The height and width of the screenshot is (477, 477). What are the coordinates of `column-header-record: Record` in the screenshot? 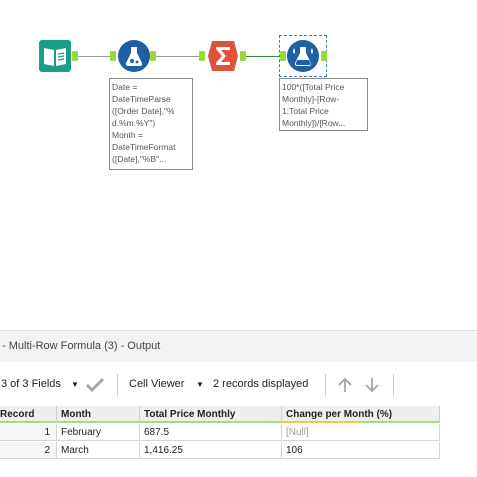 It's located at (28, 414).